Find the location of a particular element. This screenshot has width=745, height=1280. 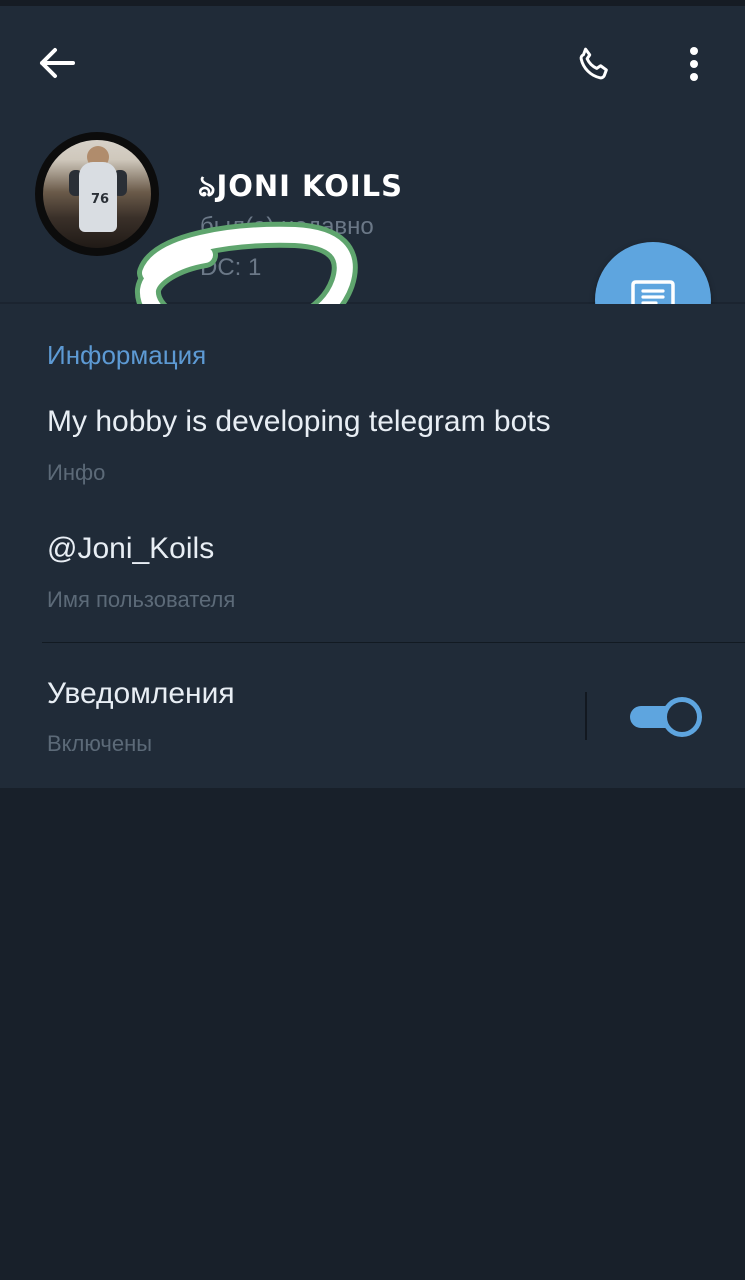

avatar-shirt-number: 76 is located at coordinates (100, 199).